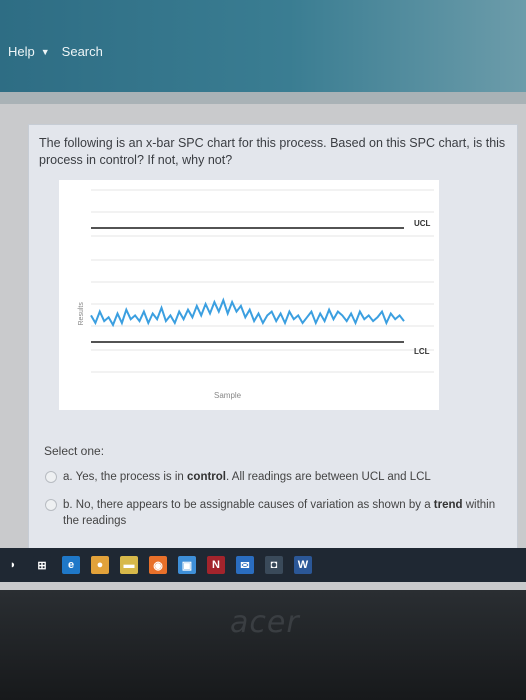  Describe the element at coordinates (71, 565) in the screenshot. I see `edge-icon: e` at that location.